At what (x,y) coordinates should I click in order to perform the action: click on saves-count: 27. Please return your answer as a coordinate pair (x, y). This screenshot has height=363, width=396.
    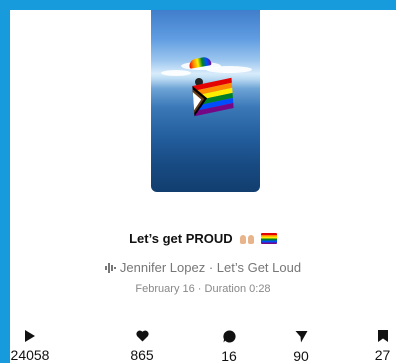
    Looking at the image, I should click on (382, 355).